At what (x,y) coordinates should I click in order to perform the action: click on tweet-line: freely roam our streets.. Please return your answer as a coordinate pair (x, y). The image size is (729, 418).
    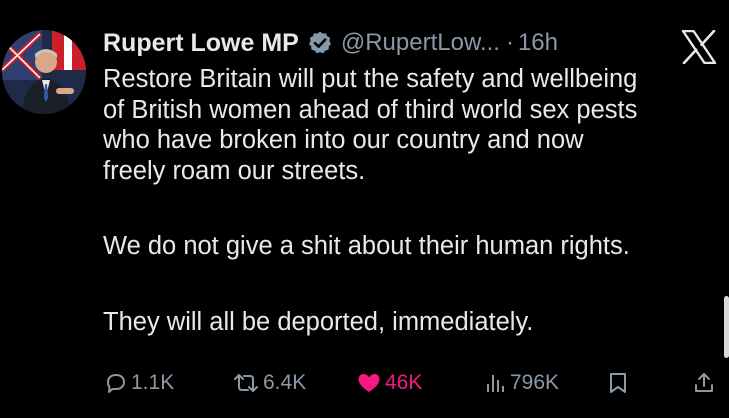
    Looking at the image, I should click on (234, 170).